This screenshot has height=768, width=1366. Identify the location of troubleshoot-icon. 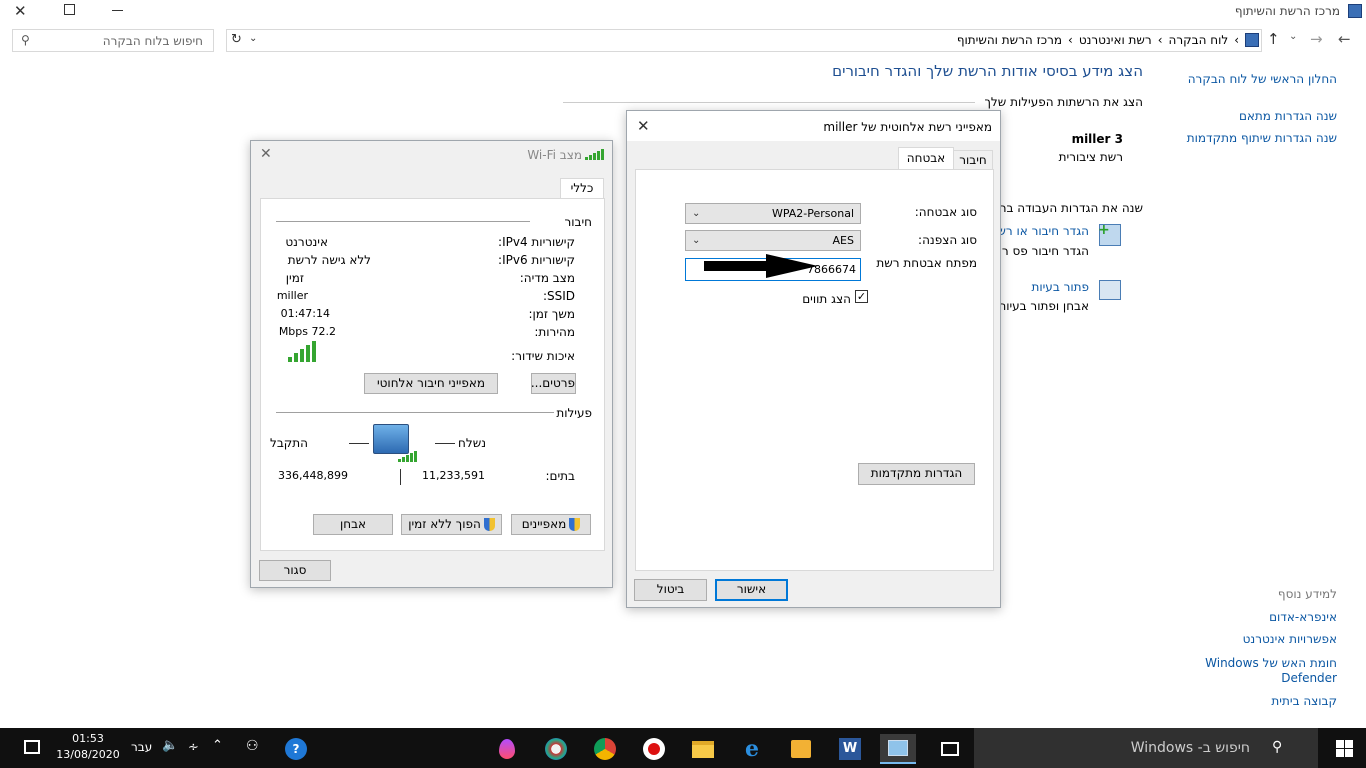
(1110, 290).